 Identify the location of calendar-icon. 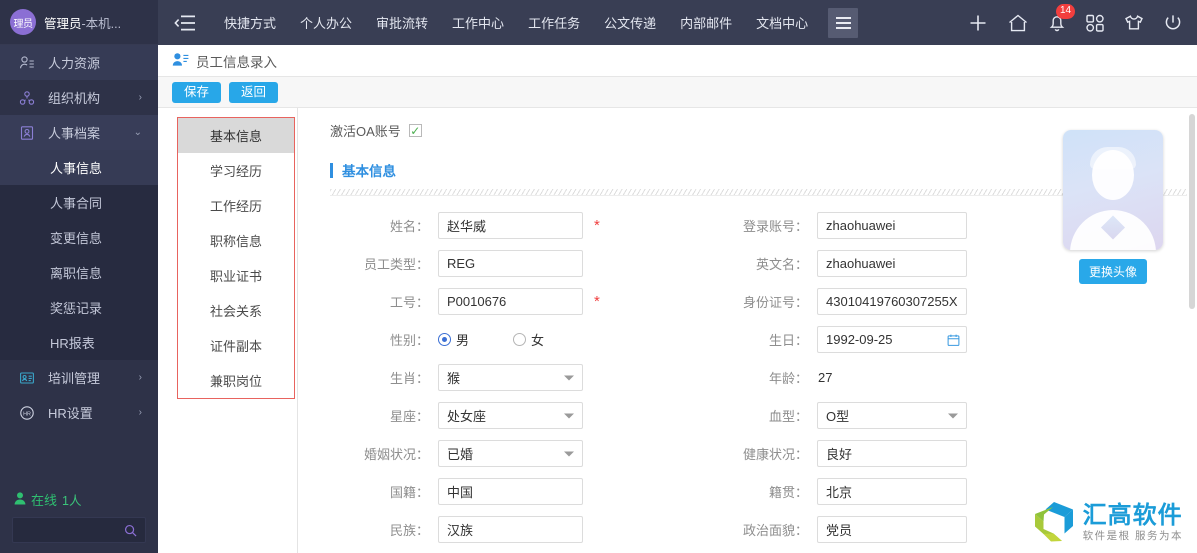
(953, 339).